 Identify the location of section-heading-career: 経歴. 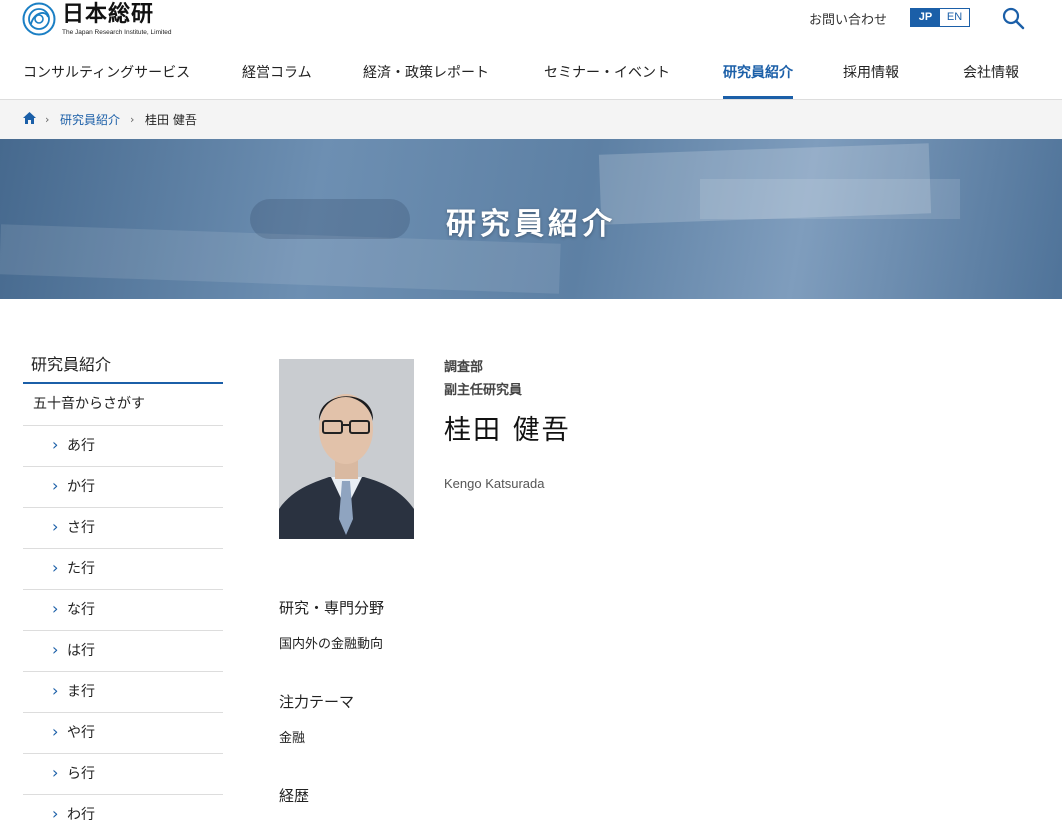
(294, 796).